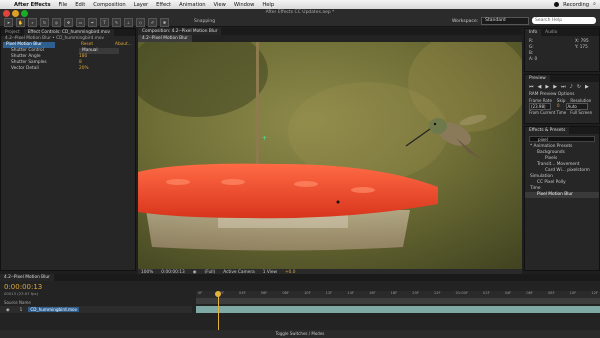 The width and height of the screenshot is (600, 338). What do you see at coordinates (163, 5) in the screenshot?
I see `menu-effect: Effect` at bounding box center [163, 5].